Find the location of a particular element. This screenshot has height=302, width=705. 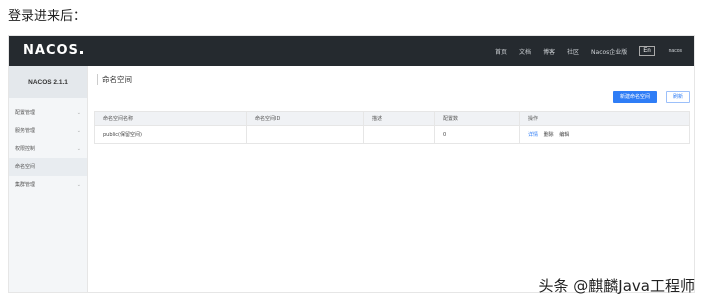

cell-count: 0 is located at coordinates (477, 134).